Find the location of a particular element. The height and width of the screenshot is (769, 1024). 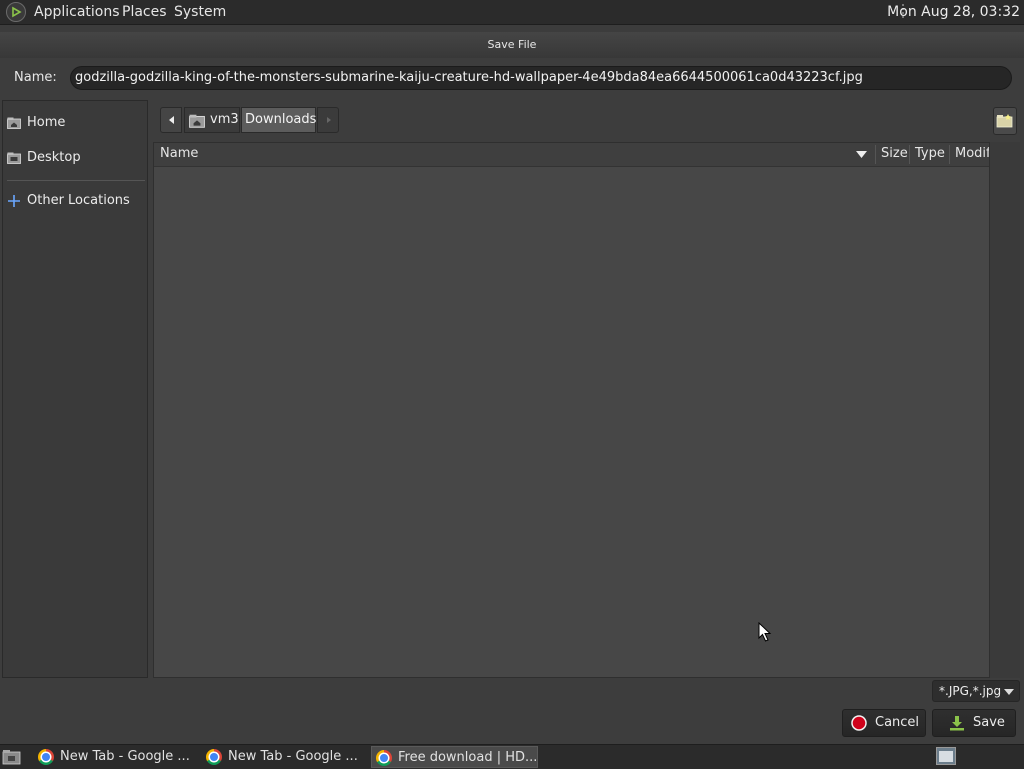

places-sidebar: Home Desktop Other Locations is located at coordinates (75, 389).